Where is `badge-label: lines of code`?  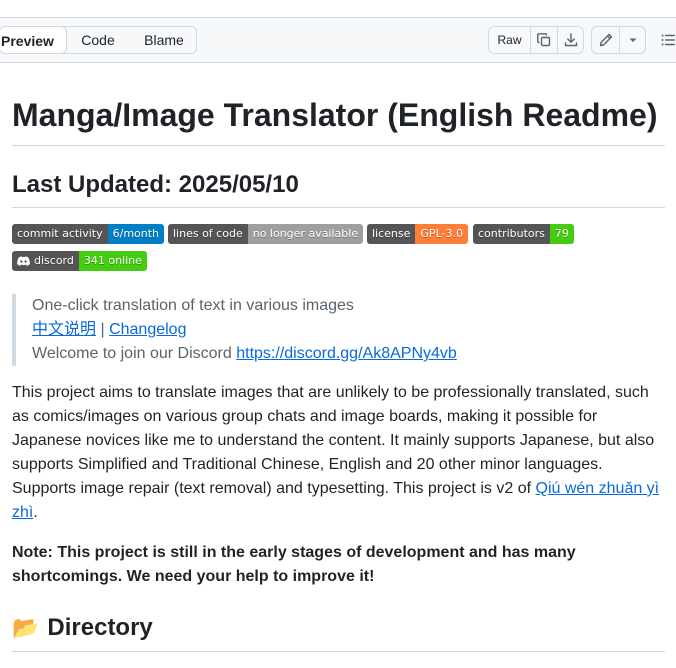 badge-label: lines of code is located at coordinates (208, 234).